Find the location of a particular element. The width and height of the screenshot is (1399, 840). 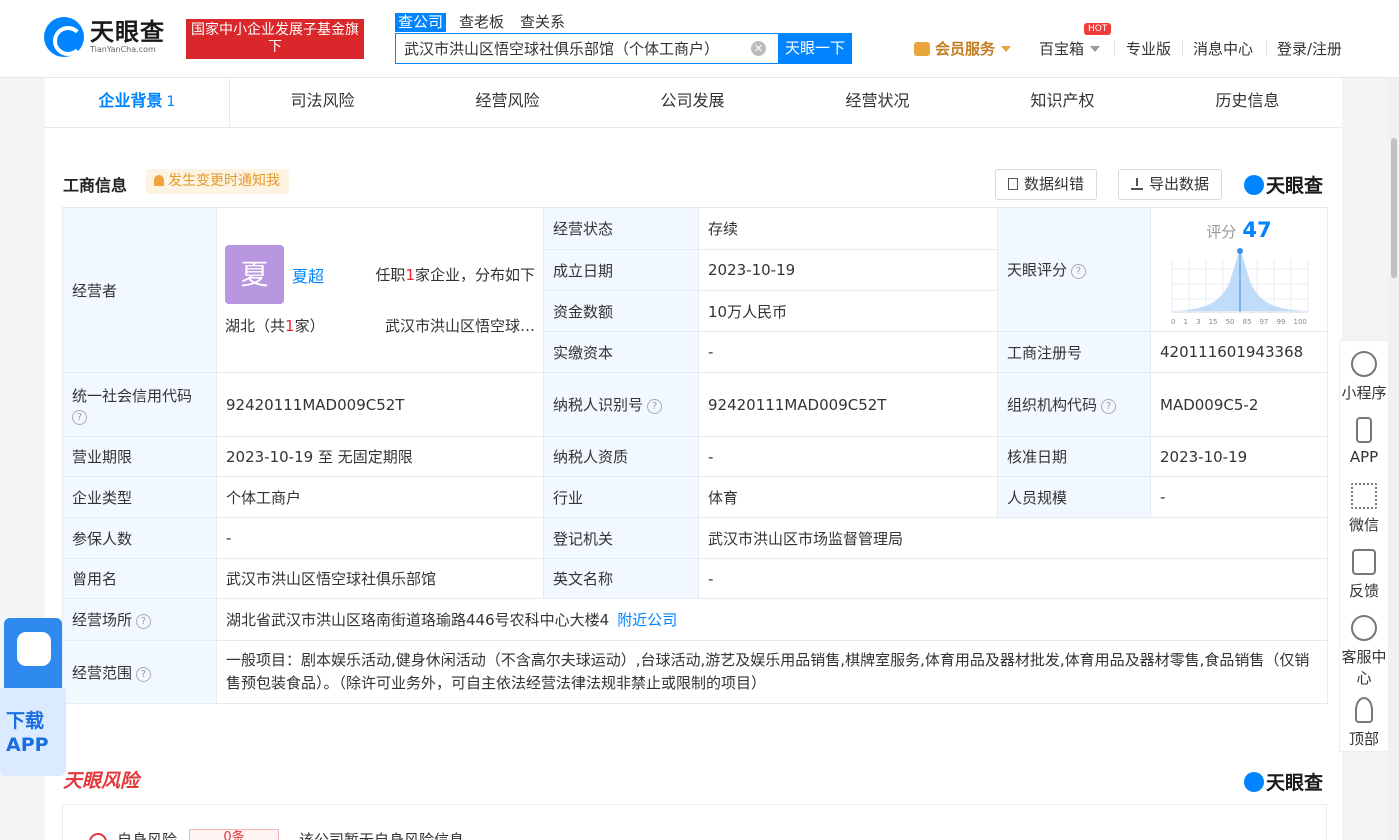

sidebar-item-feedback: 反馈 is located at coordinates (1364, 572).